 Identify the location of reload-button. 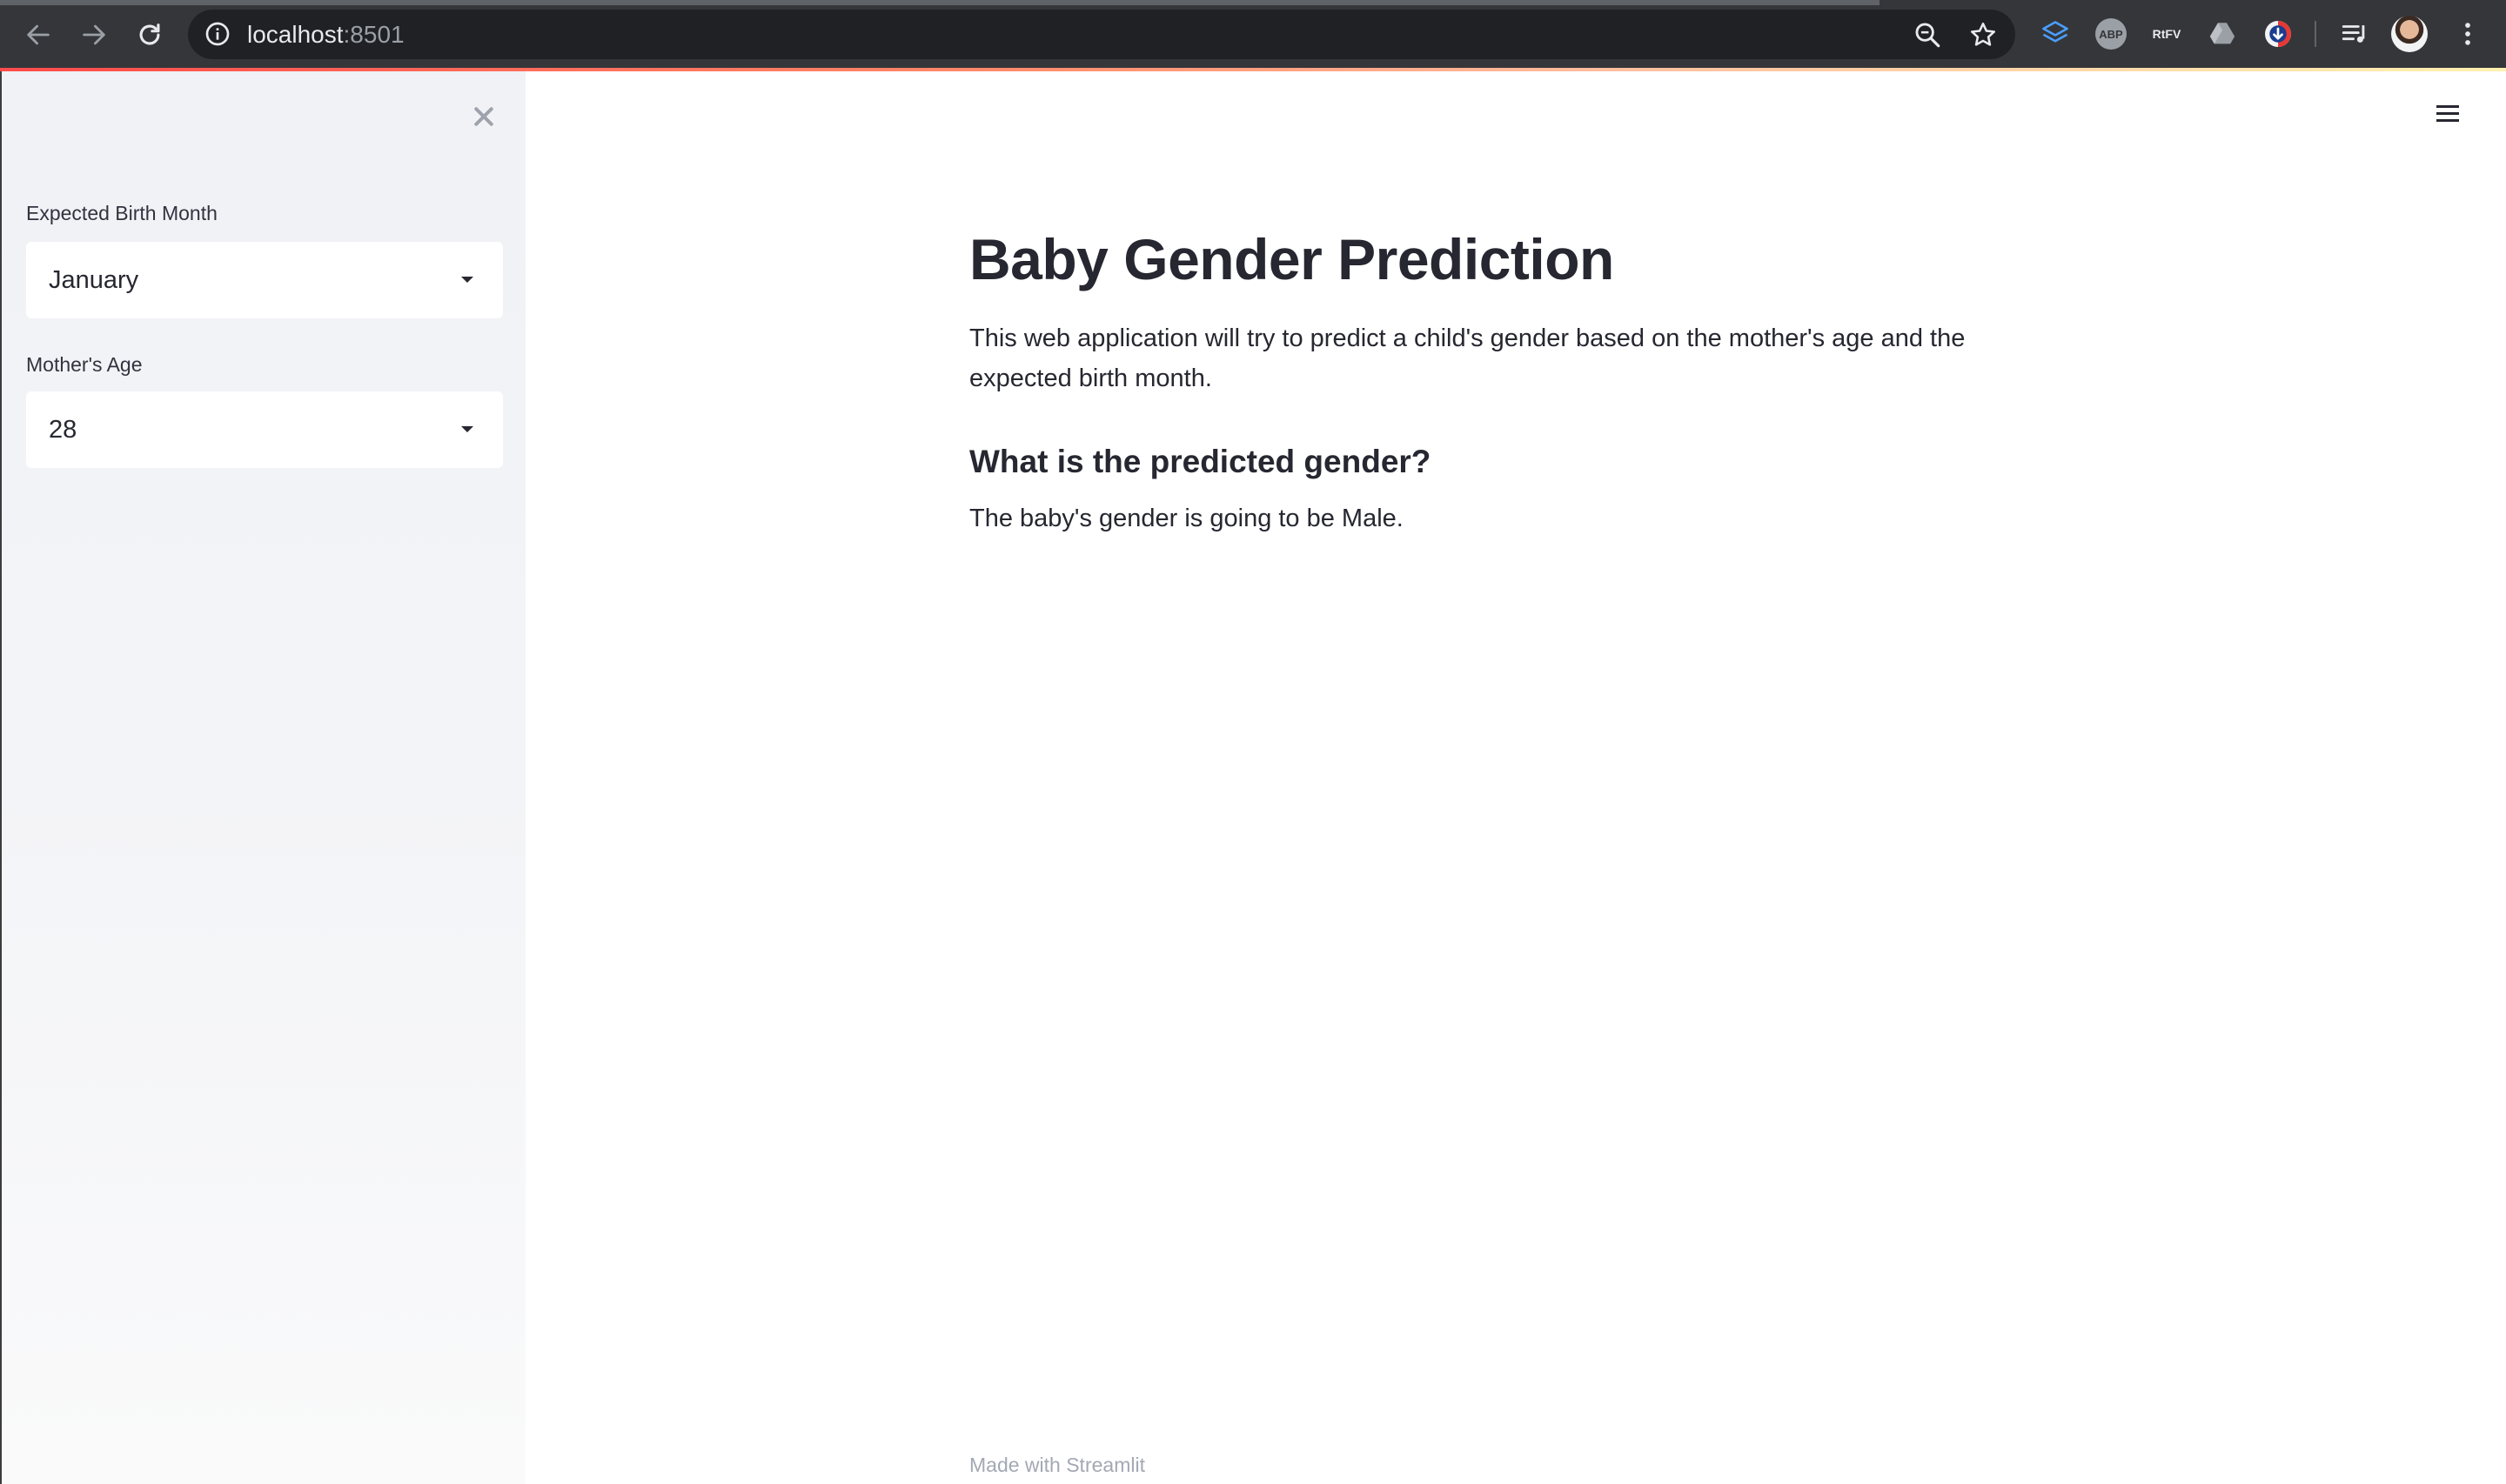
(150, 35).